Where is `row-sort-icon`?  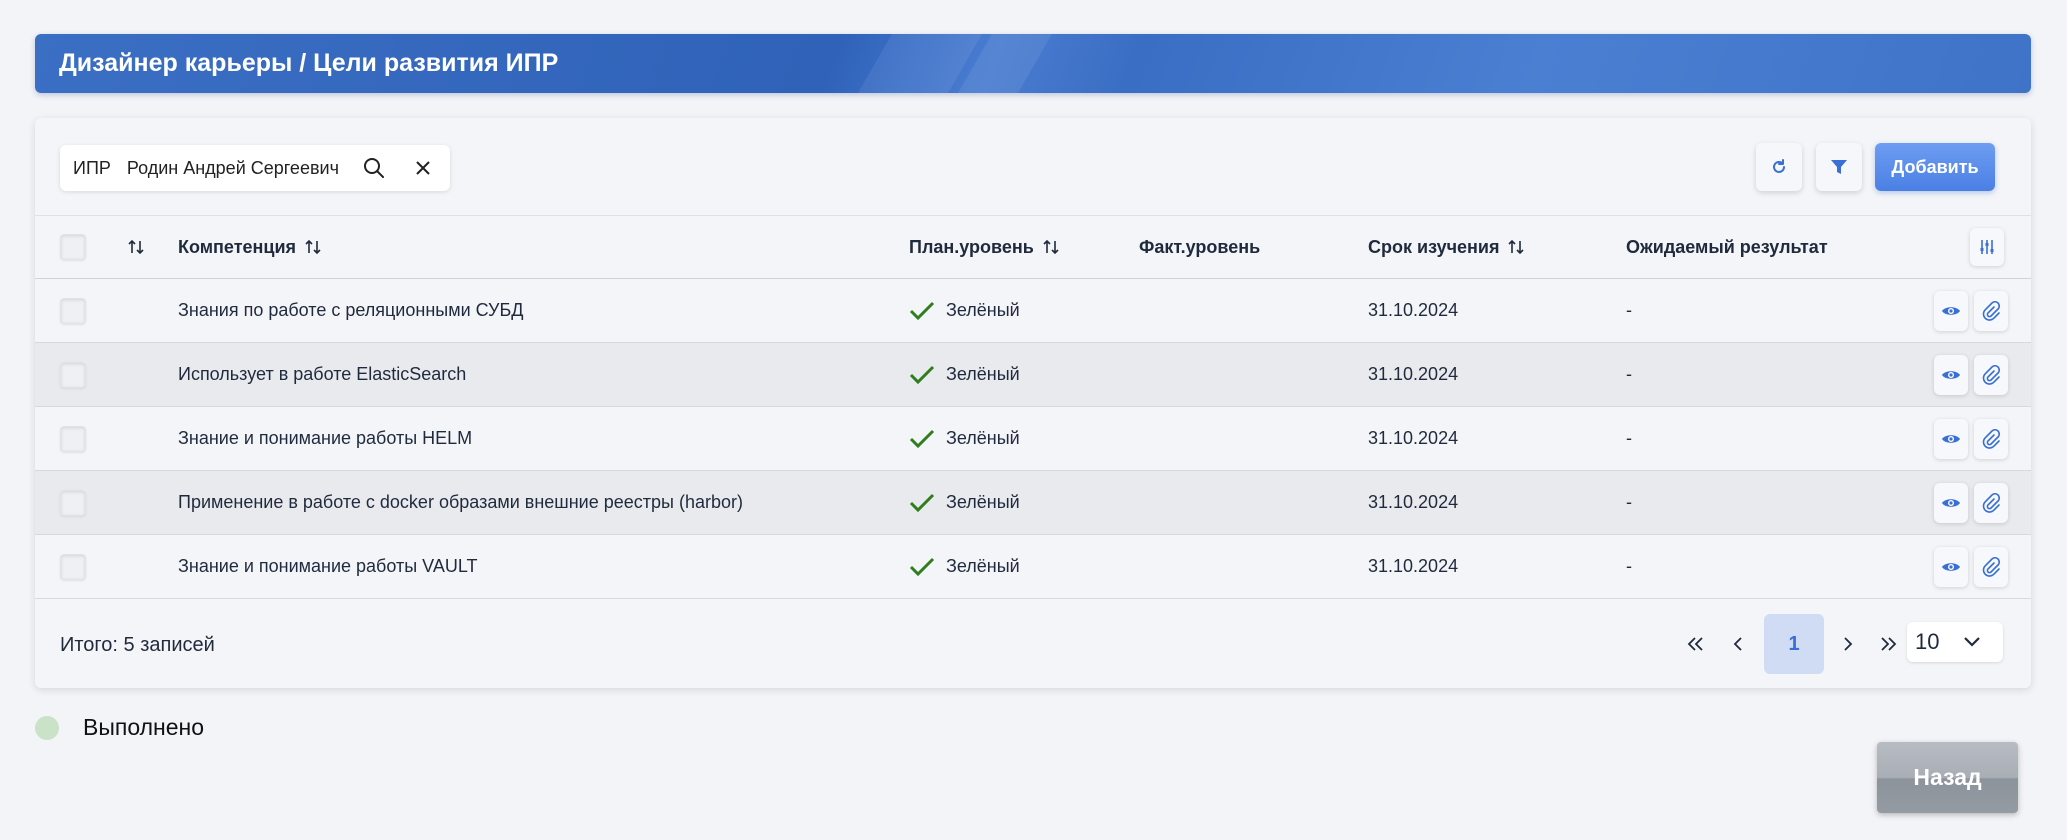 row-sort-icon is located at coordinates (136, 247).